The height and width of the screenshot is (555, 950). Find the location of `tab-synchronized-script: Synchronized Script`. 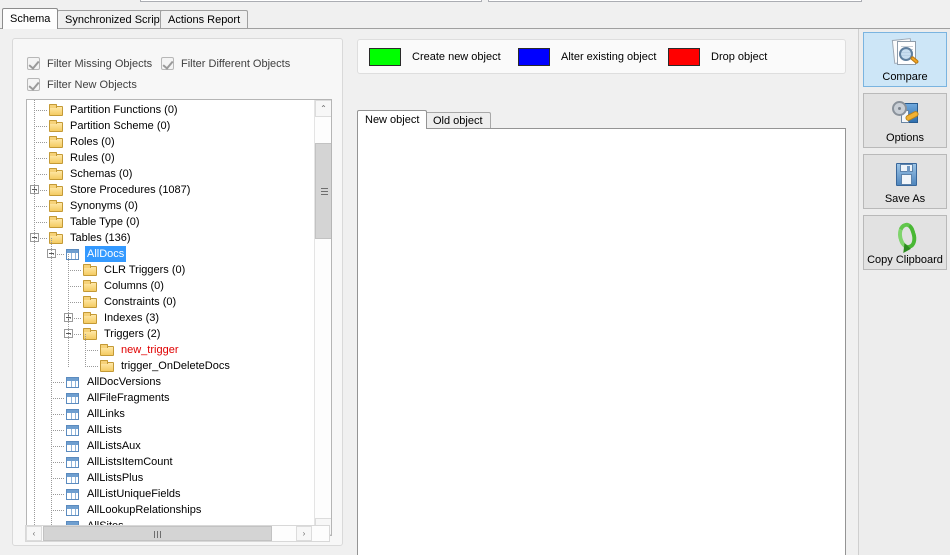

tab-synchronized-script: Synchronized Script is located at coordinates (114, 19).